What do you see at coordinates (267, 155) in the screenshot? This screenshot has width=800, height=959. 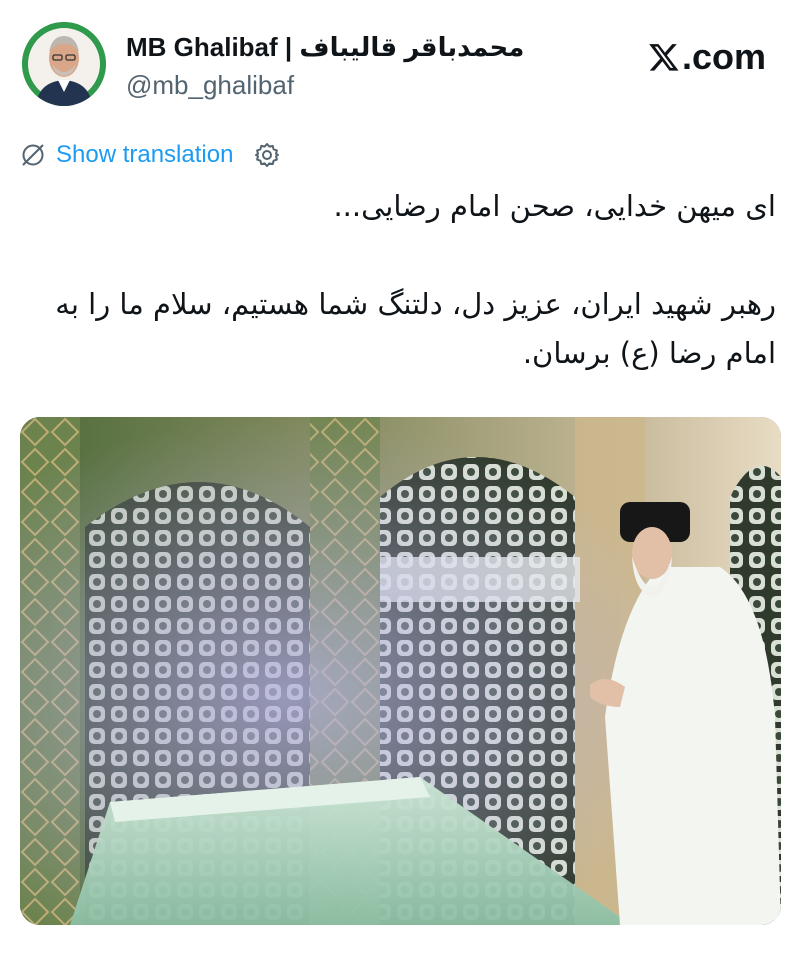 I see `gear-icon` at bounding box center [267, 155].